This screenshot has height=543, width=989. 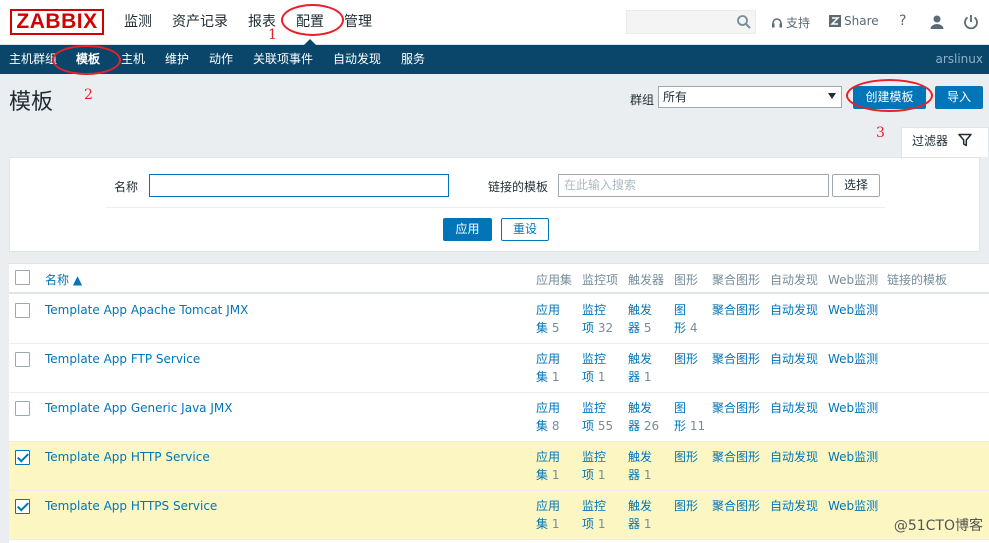 What do you see at coordinates (554, 280) in the screenshot?
I see `col-applications: 应用集` at bounding box center [554, 280].